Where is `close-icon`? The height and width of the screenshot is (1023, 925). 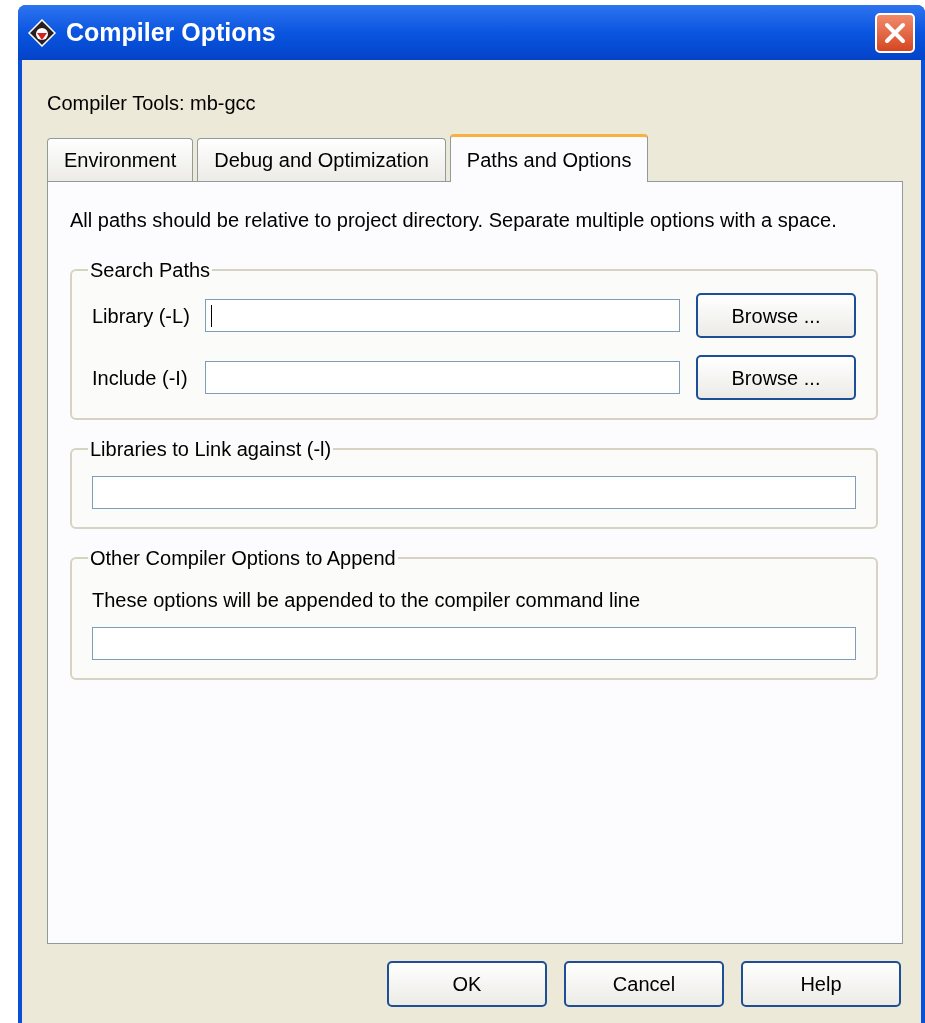
close-icon is located at coordinates (895, 32).